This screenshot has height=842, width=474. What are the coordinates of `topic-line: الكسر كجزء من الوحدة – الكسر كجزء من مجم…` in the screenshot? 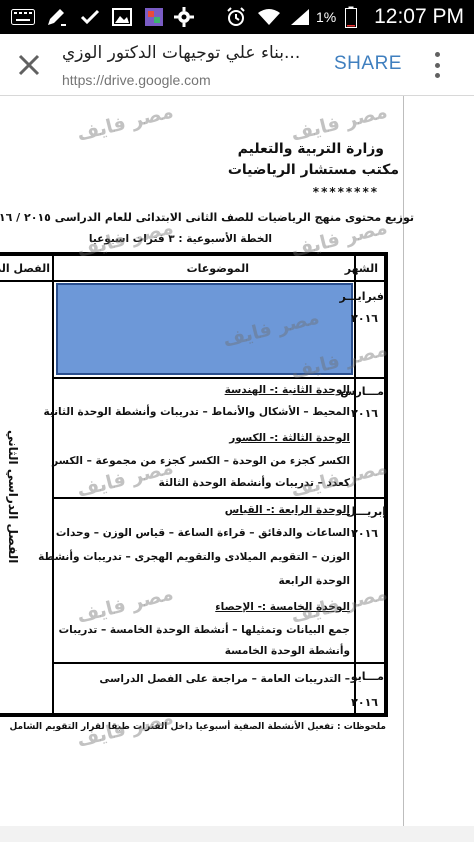 It's located at (201, 461).